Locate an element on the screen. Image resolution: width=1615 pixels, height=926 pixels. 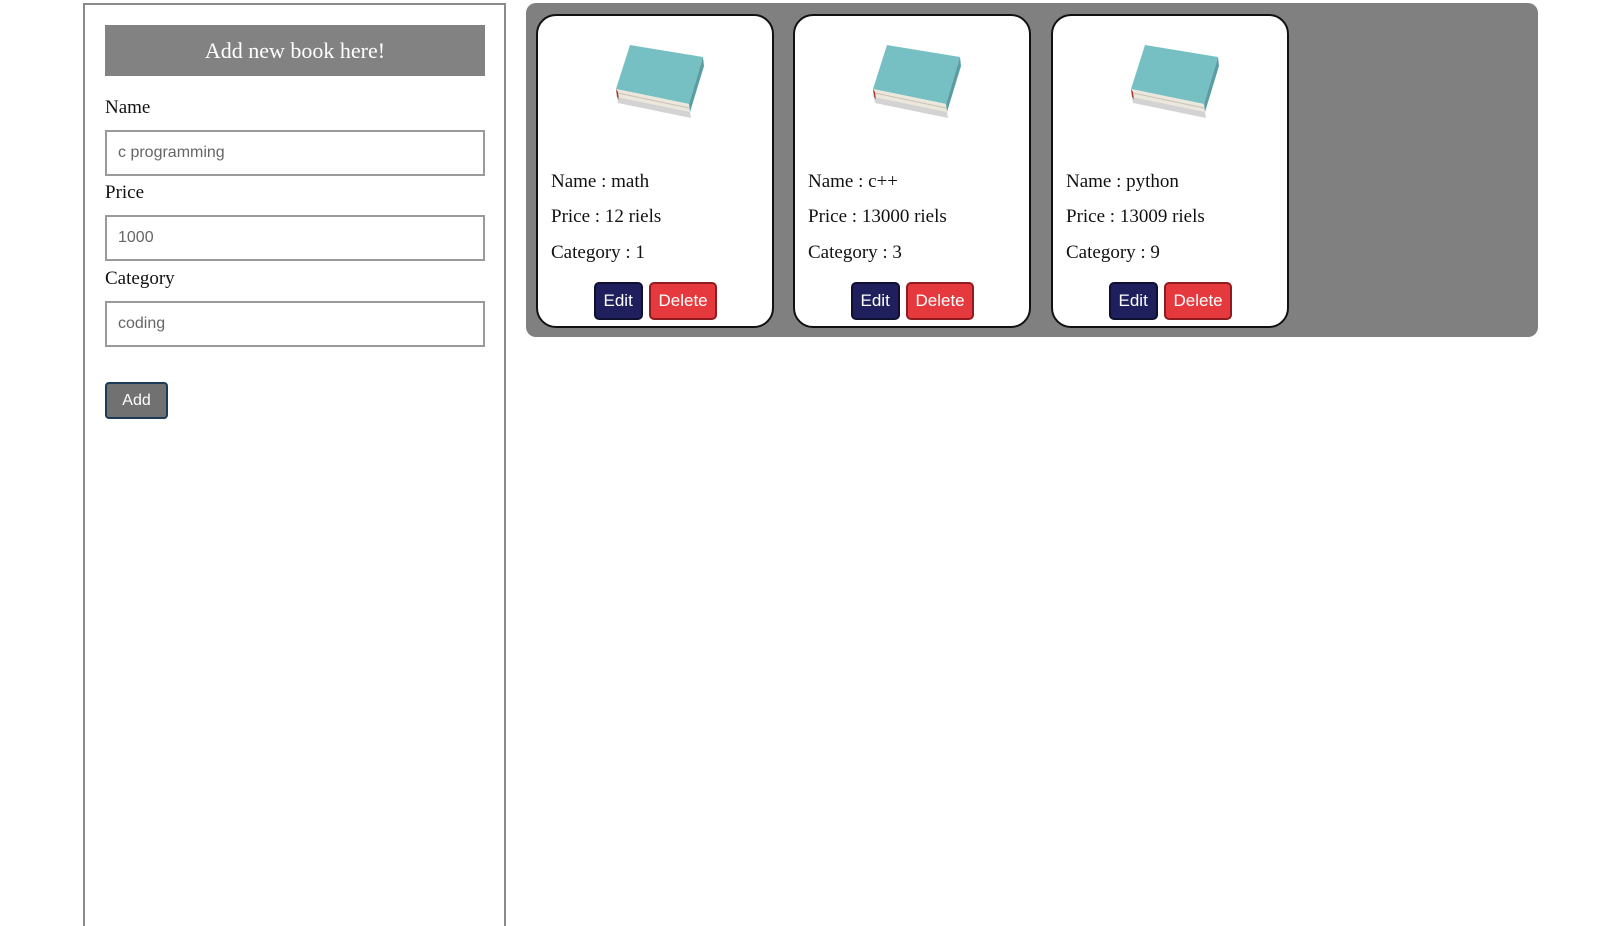
book-category: Category : 3 is located at coordinates (855, 252).